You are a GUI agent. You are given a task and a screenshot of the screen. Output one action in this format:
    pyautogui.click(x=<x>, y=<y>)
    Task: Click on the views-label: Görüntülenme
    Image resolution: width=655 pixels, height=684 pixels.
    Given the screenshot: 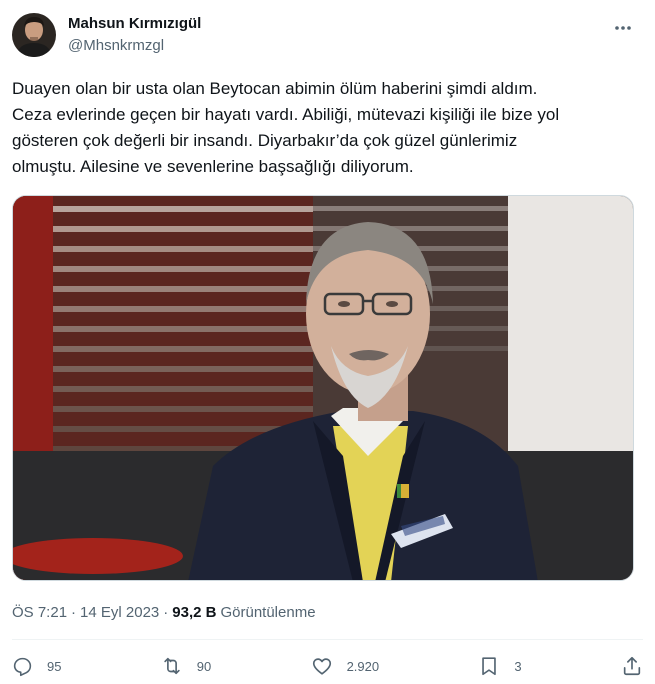 What is the action you would take?
    pyautogui.click(x=268, y=612)
    